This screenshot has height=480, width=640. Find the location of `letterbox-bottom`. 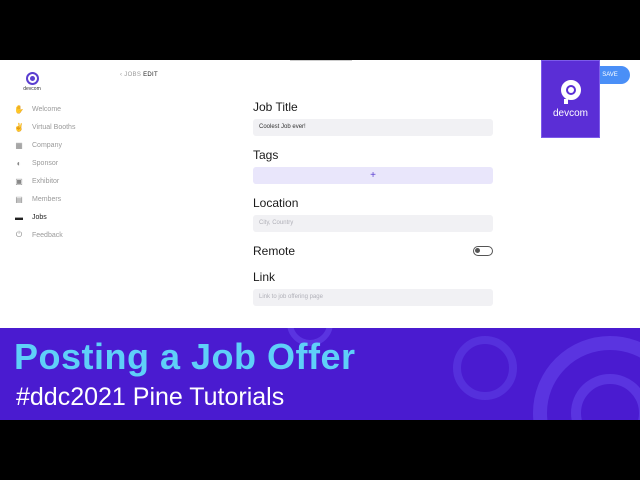

letterbox-bottom is located at coordinates (320, 450).